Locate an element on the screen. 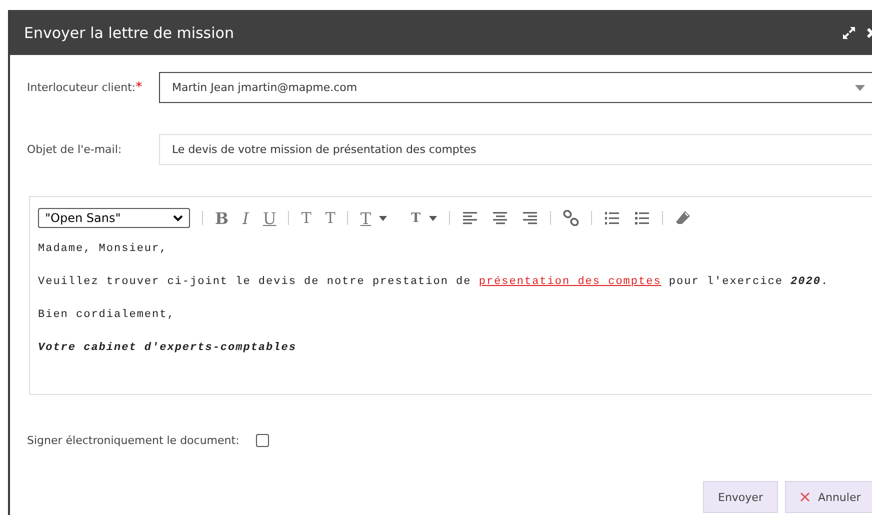 The width and height of the screenshot is (872, 515). field-label: Objet de l'e-mail: is located at coordinates (75, 149).